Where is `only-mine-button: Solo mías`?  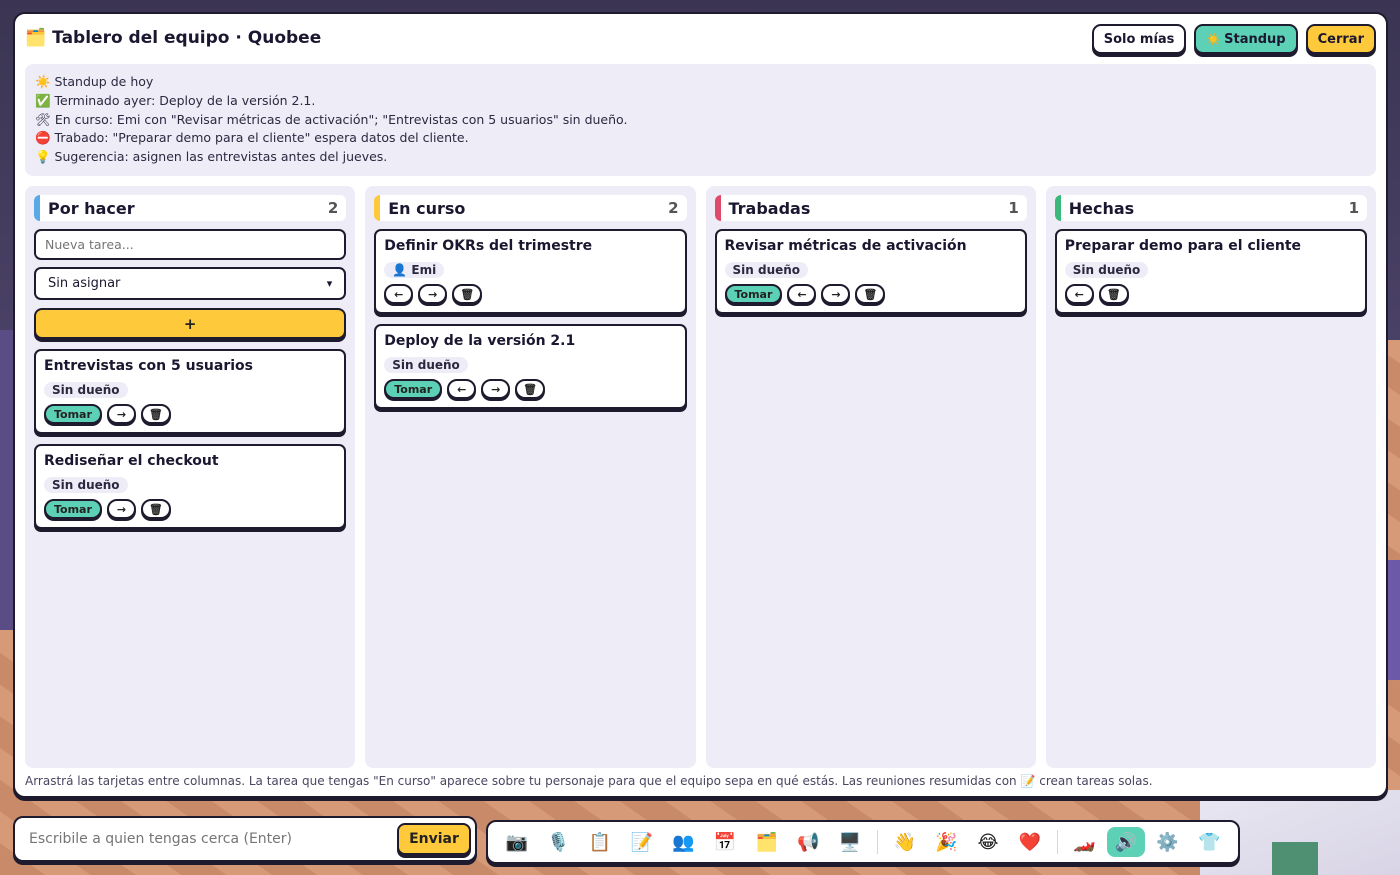
only-mine-button: Solo mías is located at coordinates (1139, 39).